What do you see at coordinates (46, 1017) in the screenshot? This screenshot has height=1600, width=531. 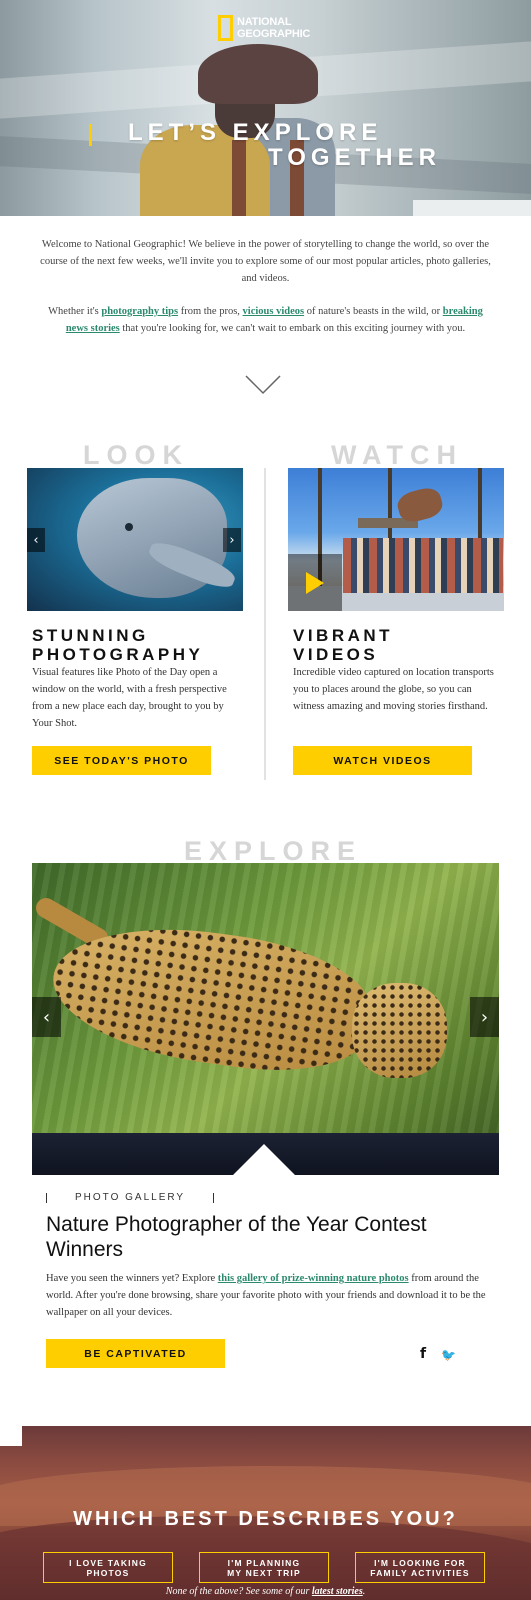 I see `gallery-prev-arrow-icon: ‹` at bounding box center [46, 1017].